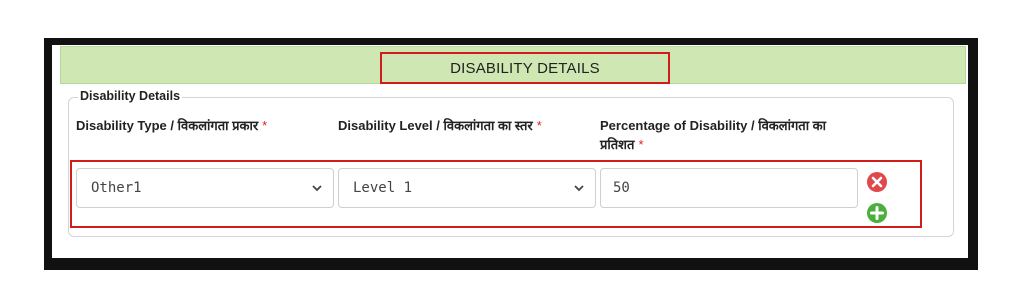 This screenshot has height=299, width=1024. I want to click on remove-circle-icon, so click(877, 182).